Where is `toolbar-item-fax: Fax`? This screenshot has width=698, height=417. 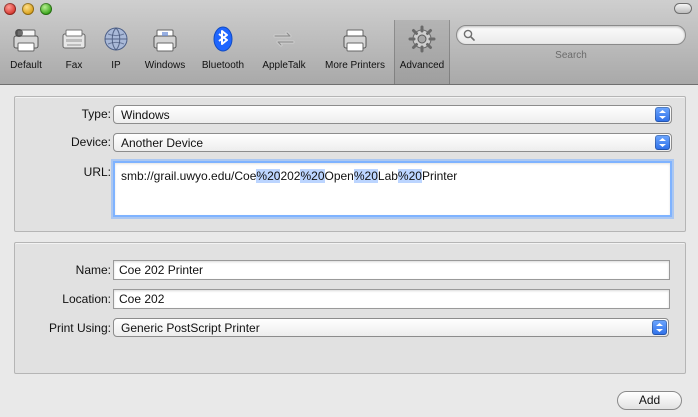
toolbar-item-fax: Fax is located at coordinates (74, 52).